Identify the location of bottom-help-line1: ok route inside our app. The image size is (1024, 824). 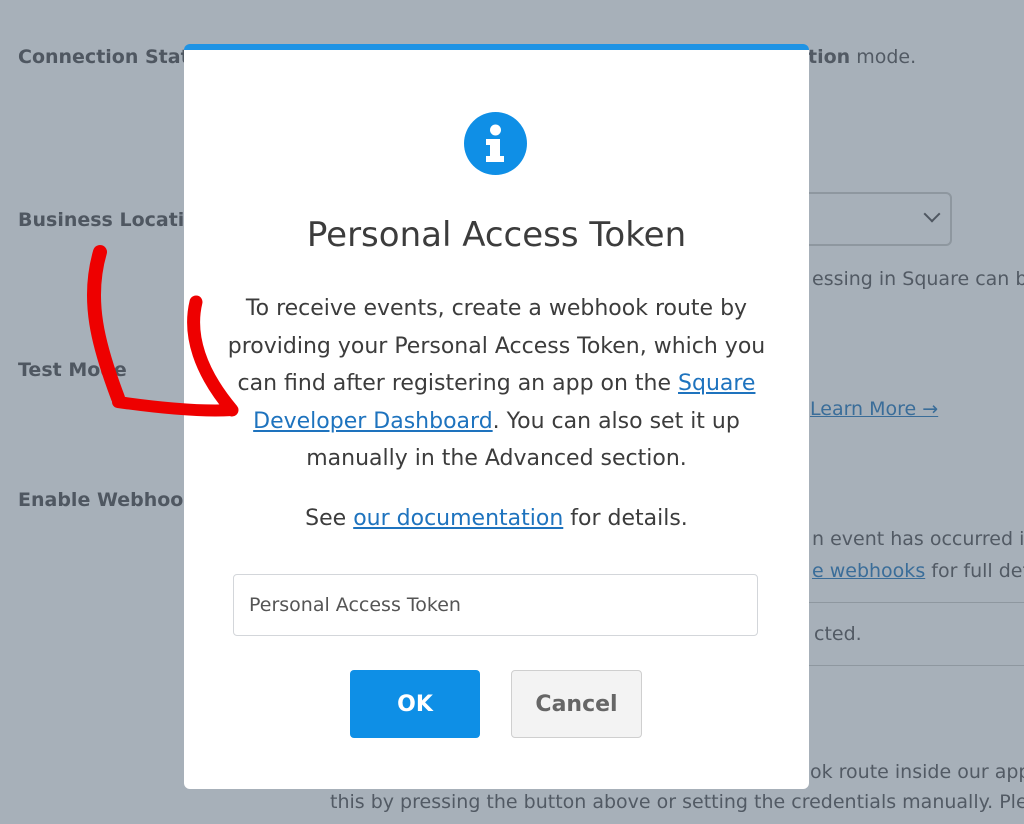
(917, 772).